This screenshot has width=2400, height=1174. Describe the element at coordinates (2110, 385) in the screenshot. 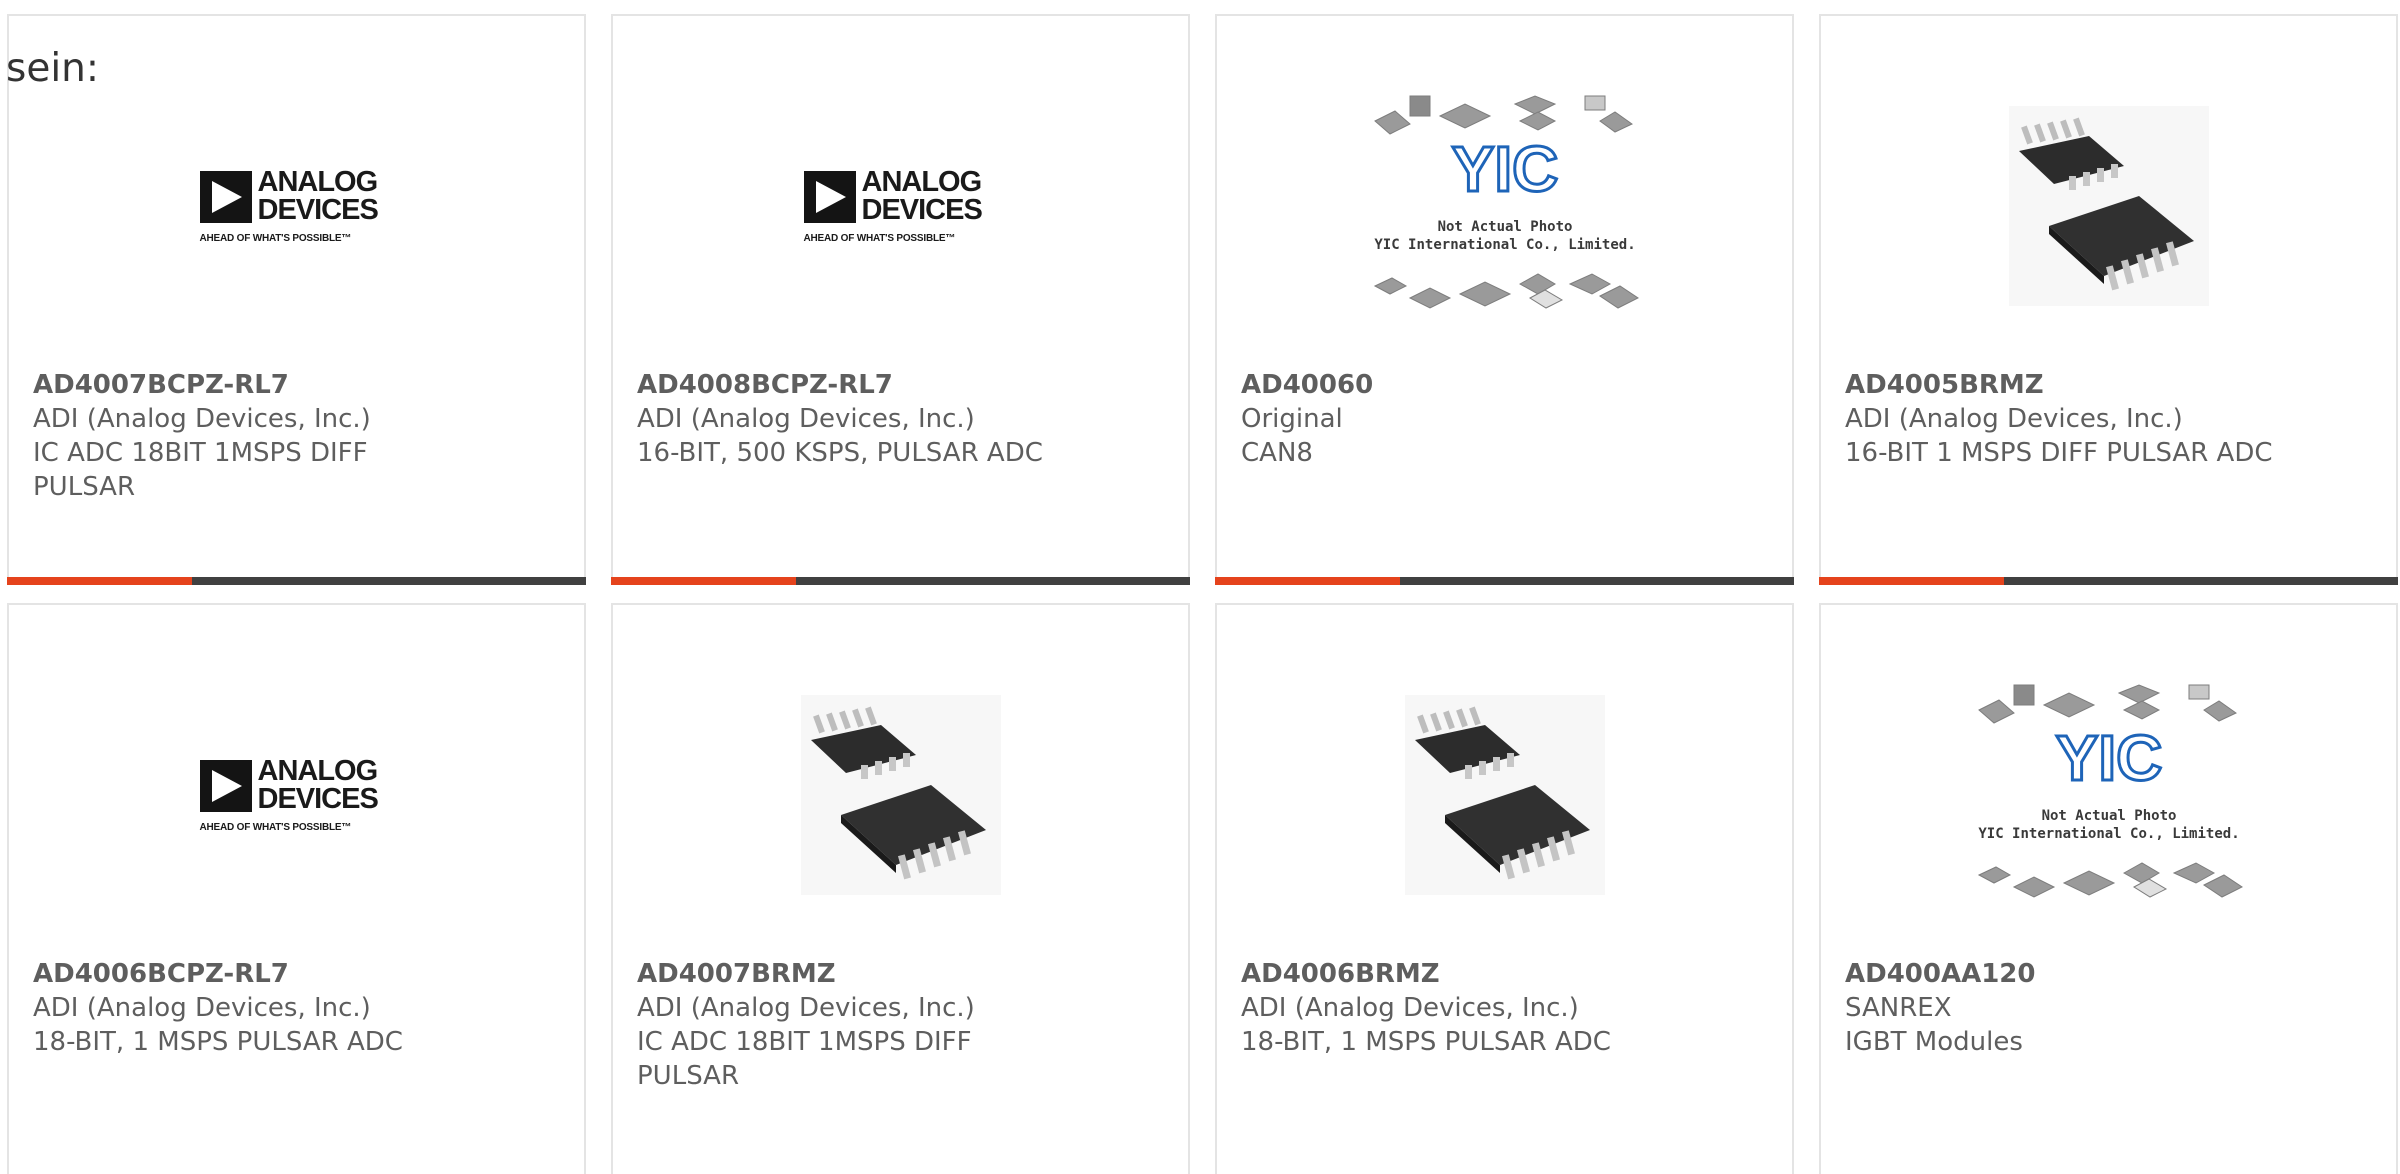

I see `part-number: AD4005BRMZ` at that location.